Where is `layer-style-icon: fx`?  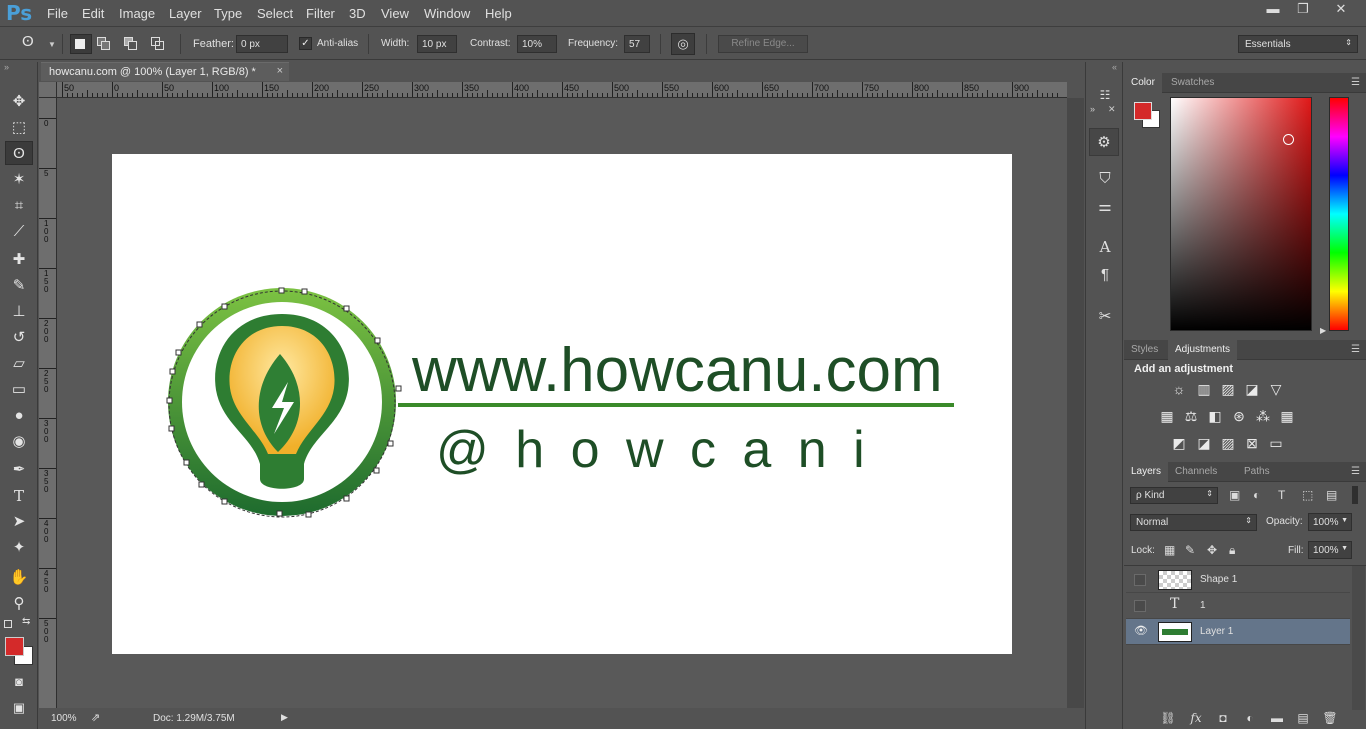 layer-style-icon: fx is located at coordinates (1196, 718).